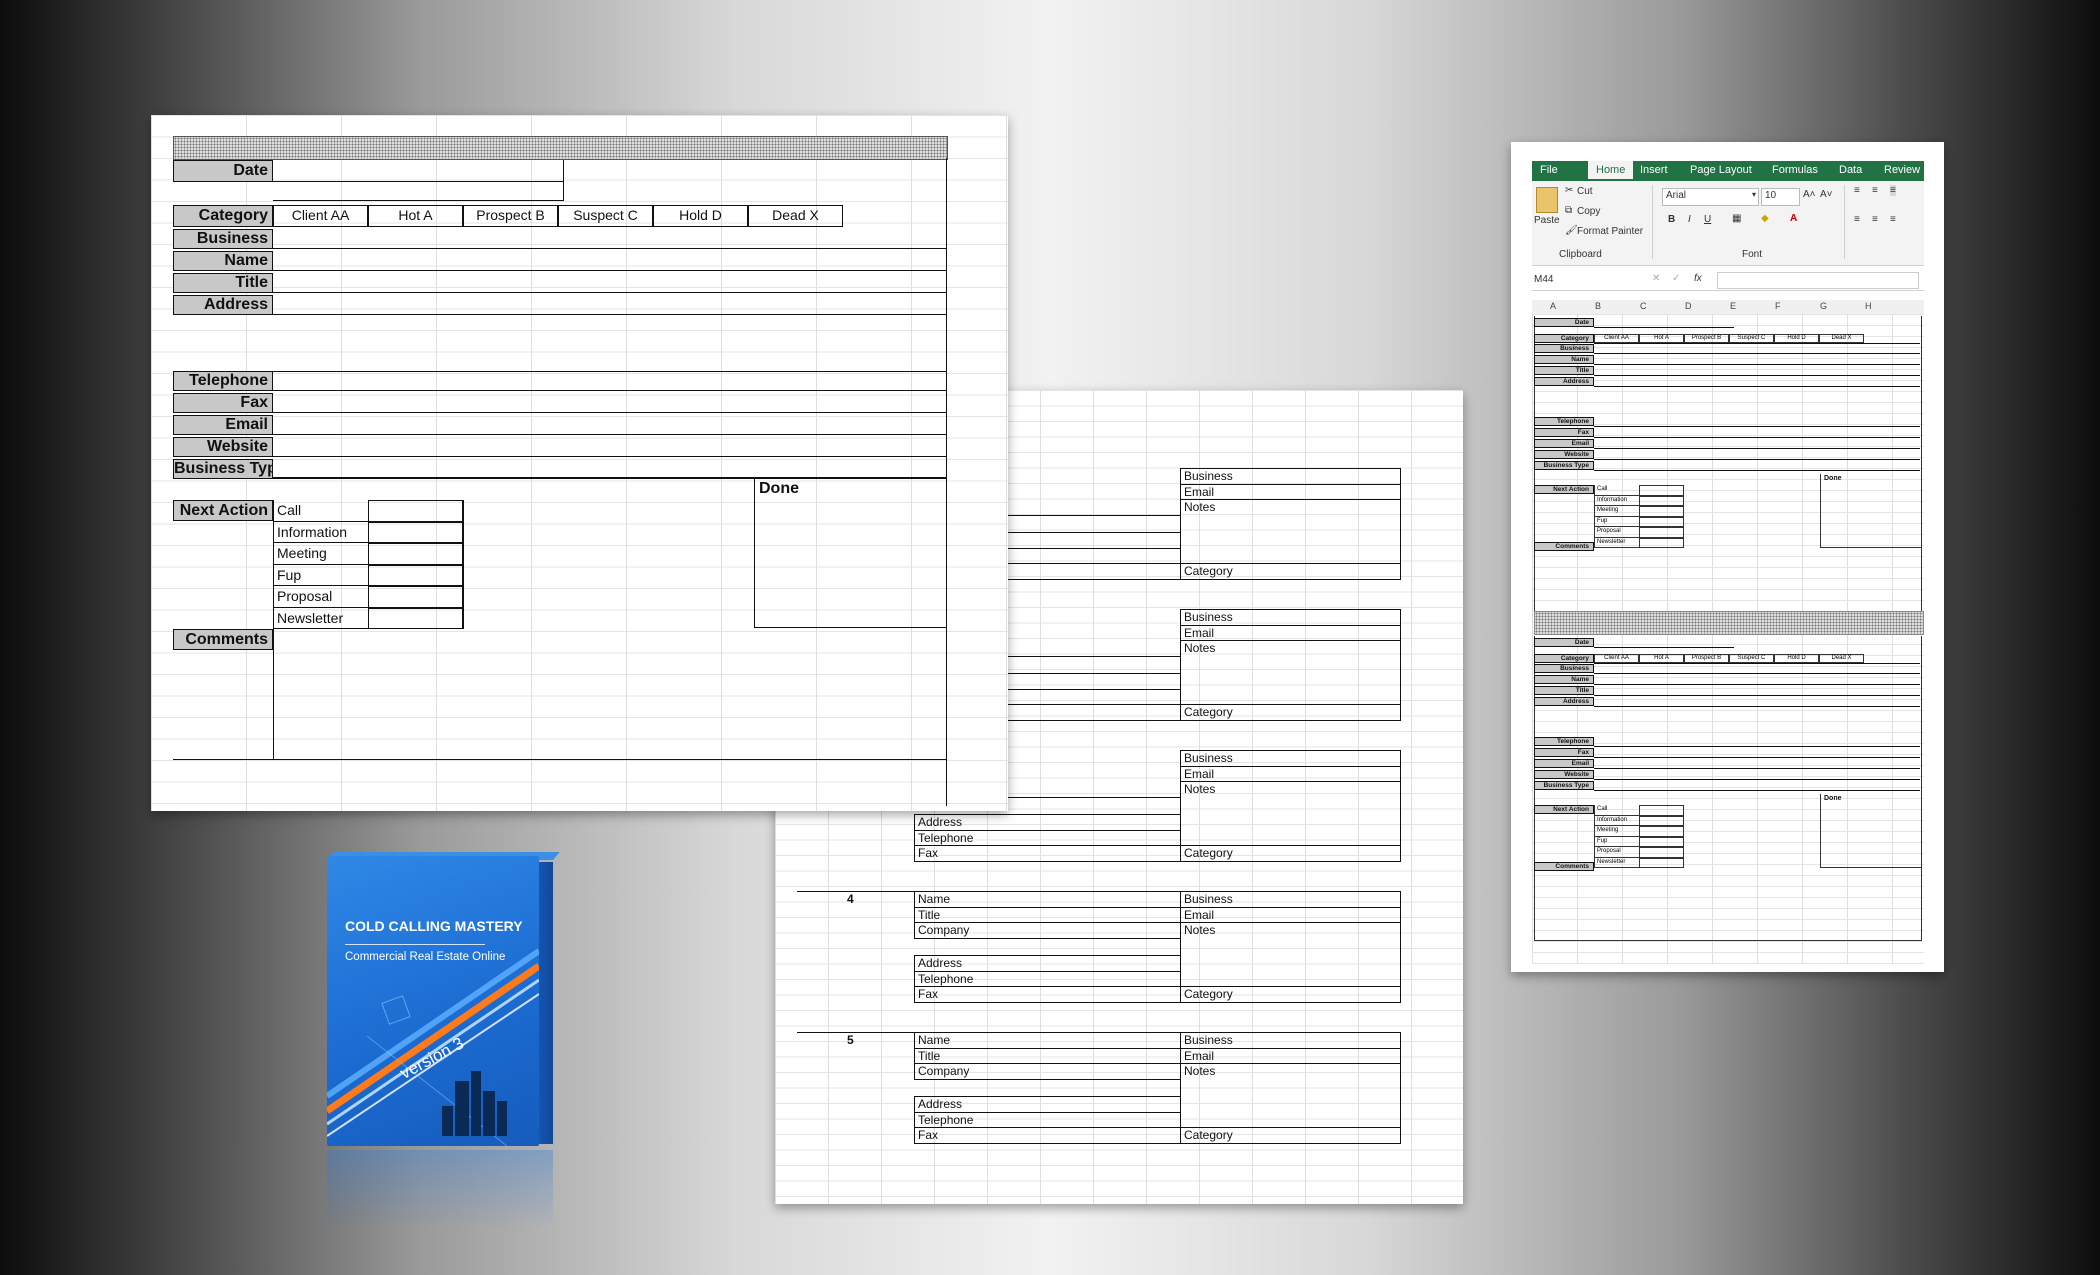 Image resolution: width=2100 pixels, height=1275 pixels. What do you see at coordinates (1710, 197) in the screenshot?
I see `font-name-select: Arial ▾` at bounding box center [1710, 197].